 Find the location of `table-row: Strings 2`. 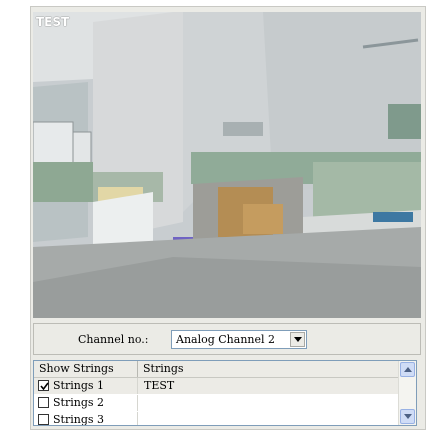

table-row: Strings 2 is located at coordinates (217, 403).